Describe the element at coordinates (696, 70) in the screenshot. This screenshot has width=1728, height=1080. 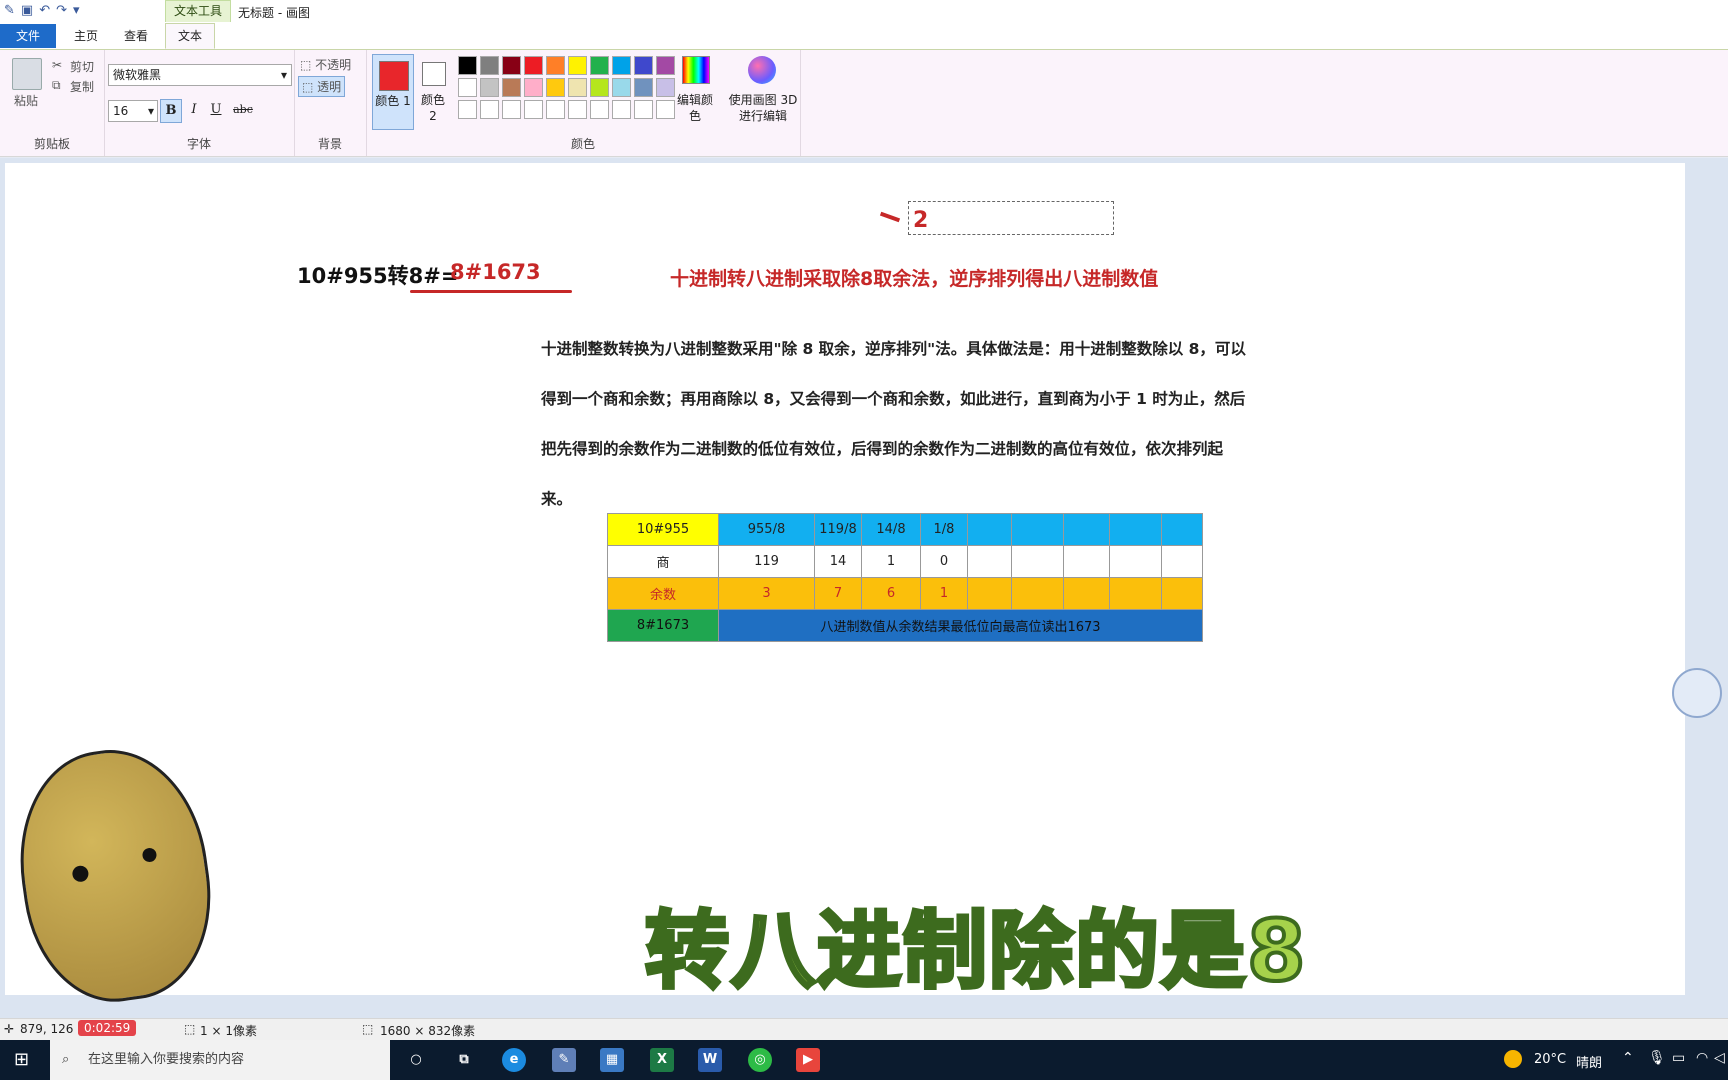
I see `edit-colors-icon` at that location.